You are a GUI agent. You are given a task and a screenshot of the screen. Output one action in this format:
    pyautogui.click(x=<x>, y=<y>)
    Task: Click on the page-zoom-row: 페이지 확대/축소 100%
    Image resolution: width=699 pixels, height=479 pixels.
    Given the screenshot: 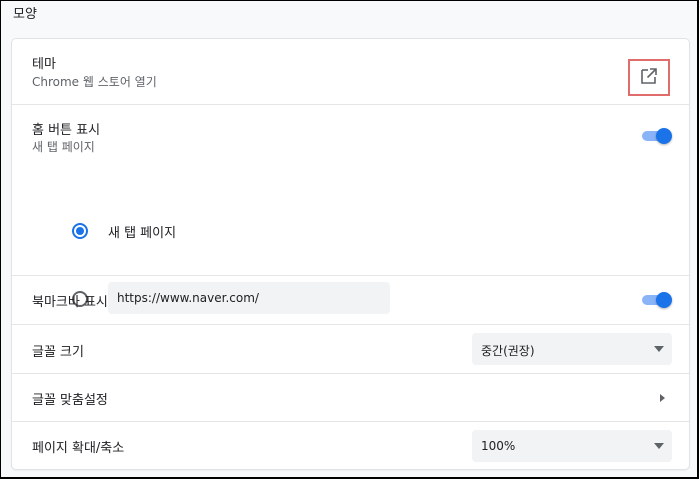 What is the action you would take?
    pyautogui.click(x=350, y=445)
    